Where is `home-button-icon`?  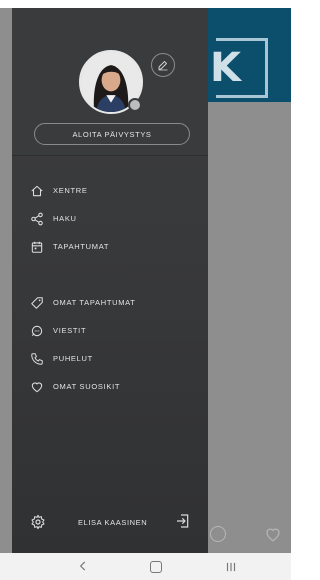
home-button-icon is located at coordinates (156, 567).